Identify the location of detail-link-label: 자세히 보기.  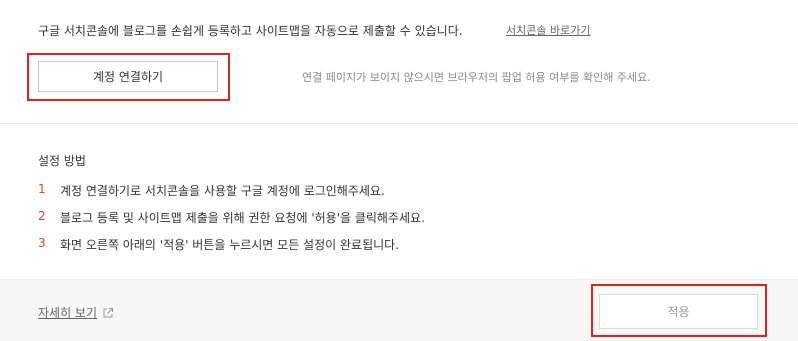
(68, 313).